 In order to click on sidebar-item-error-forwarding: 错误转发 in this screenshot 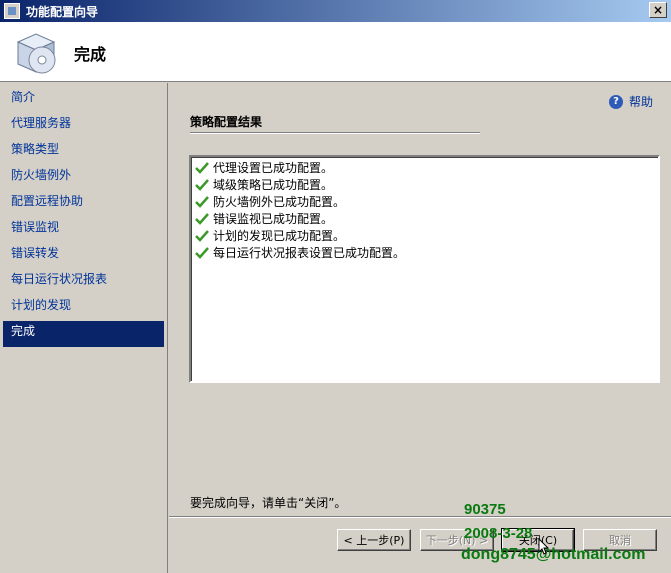, I will do `click(83, 256)`.